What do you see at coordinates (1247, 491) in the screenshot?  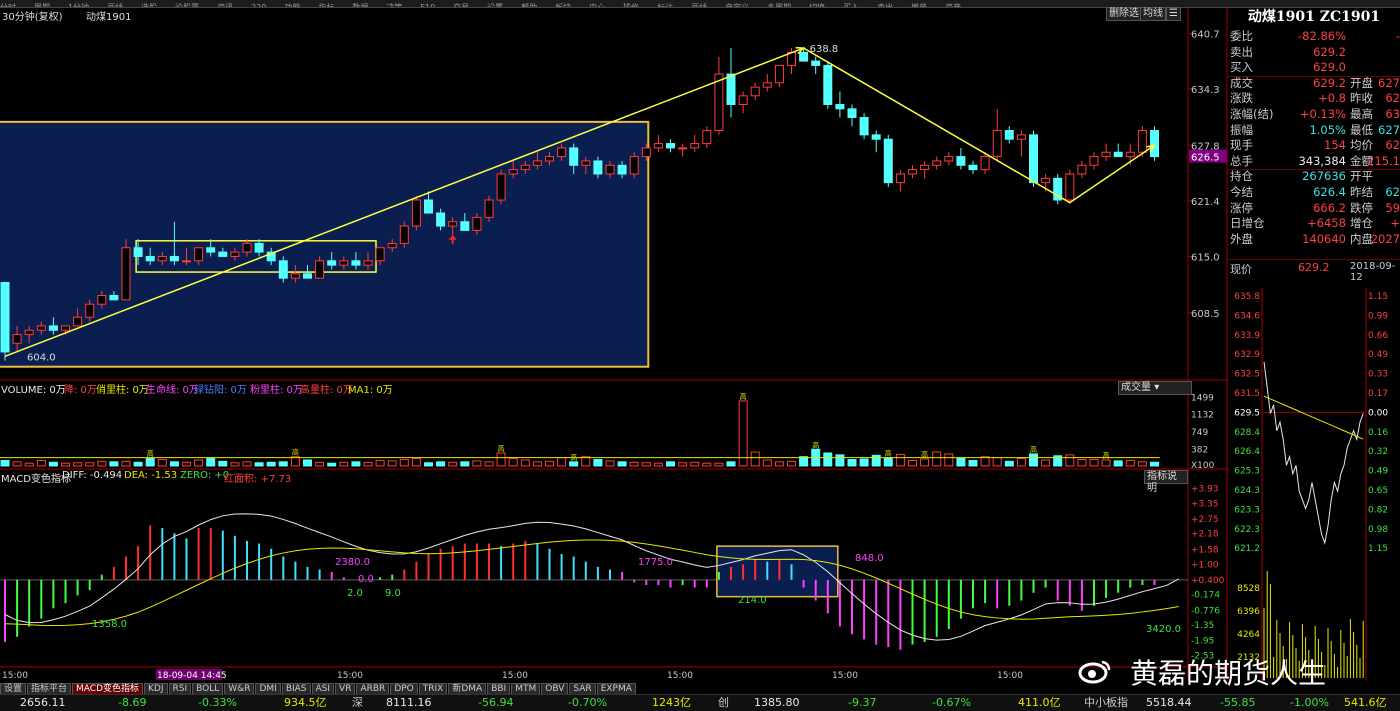 I see `intraday-price-tick: 624.3` at bounding box center [1247, 491].